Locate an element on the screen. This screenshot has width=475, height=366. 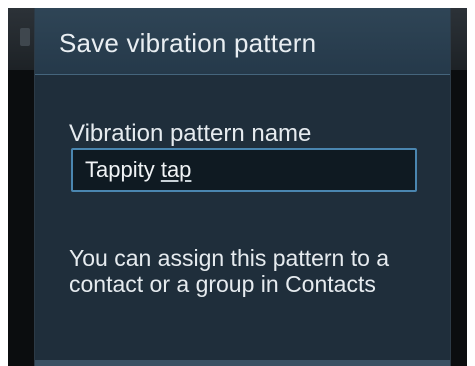
pattern-name-label: Vibration pattern name is located at coordinates (190, 133).